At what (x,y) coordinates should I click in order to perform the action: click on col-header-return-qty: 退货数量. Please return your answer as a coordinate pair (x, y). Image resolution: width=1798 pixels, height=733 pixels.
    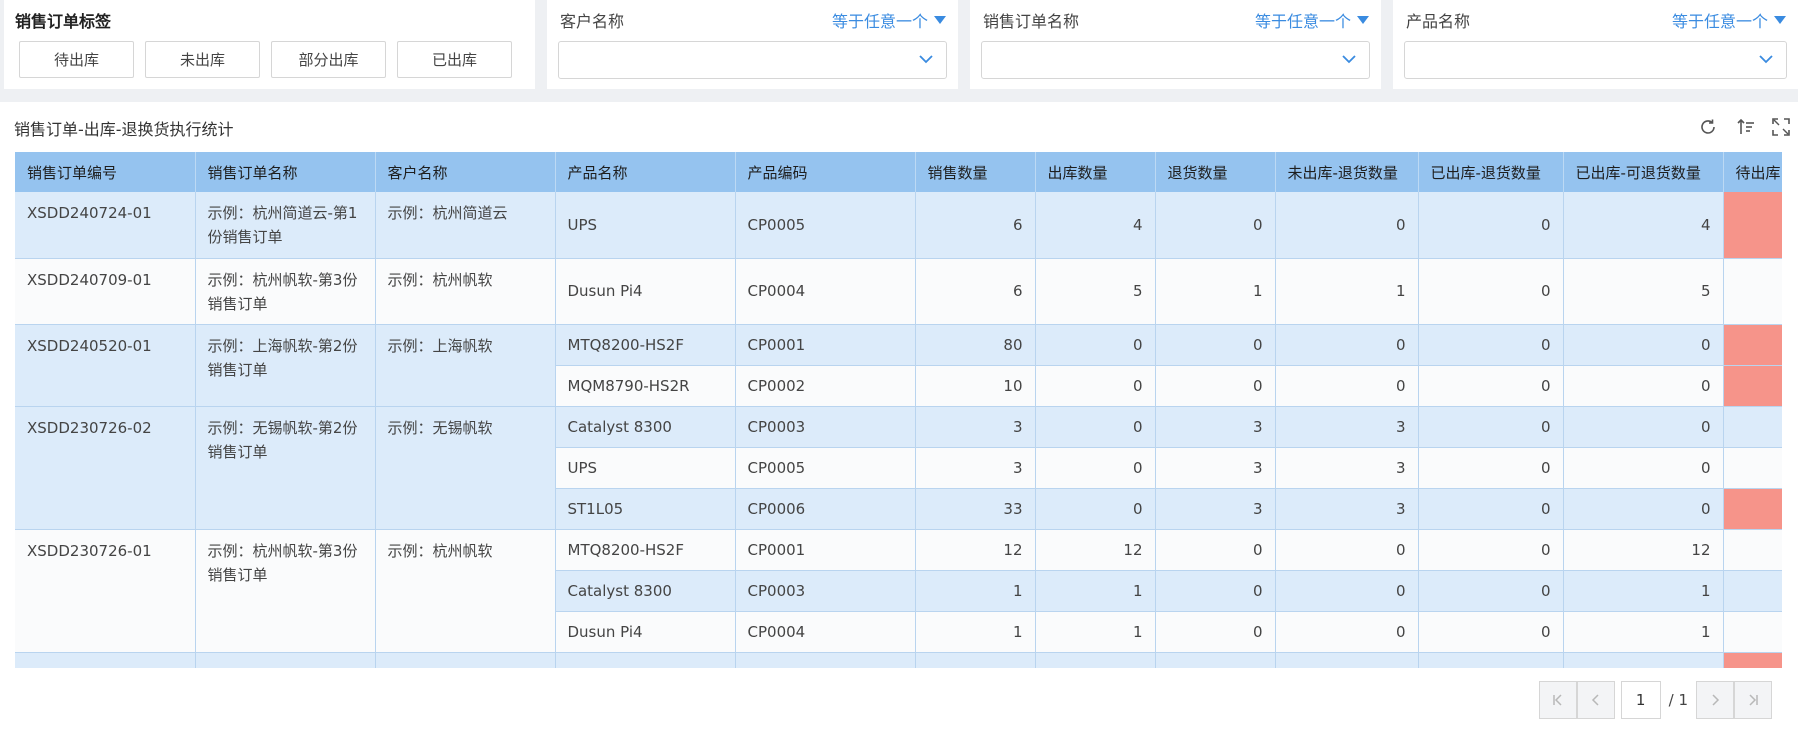
    Looking at the image, I should click on (1215, 172).